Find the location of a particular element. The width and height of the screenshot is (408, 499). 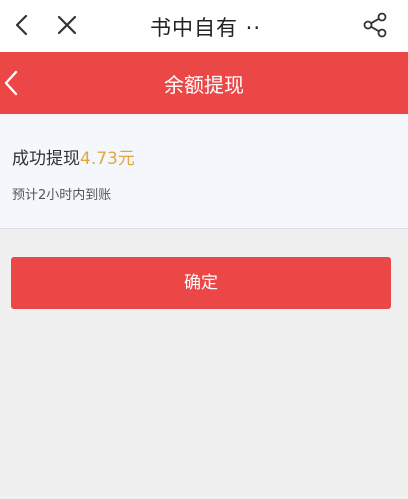

confirm-button: 确定 is located at coordinates (201, 283).